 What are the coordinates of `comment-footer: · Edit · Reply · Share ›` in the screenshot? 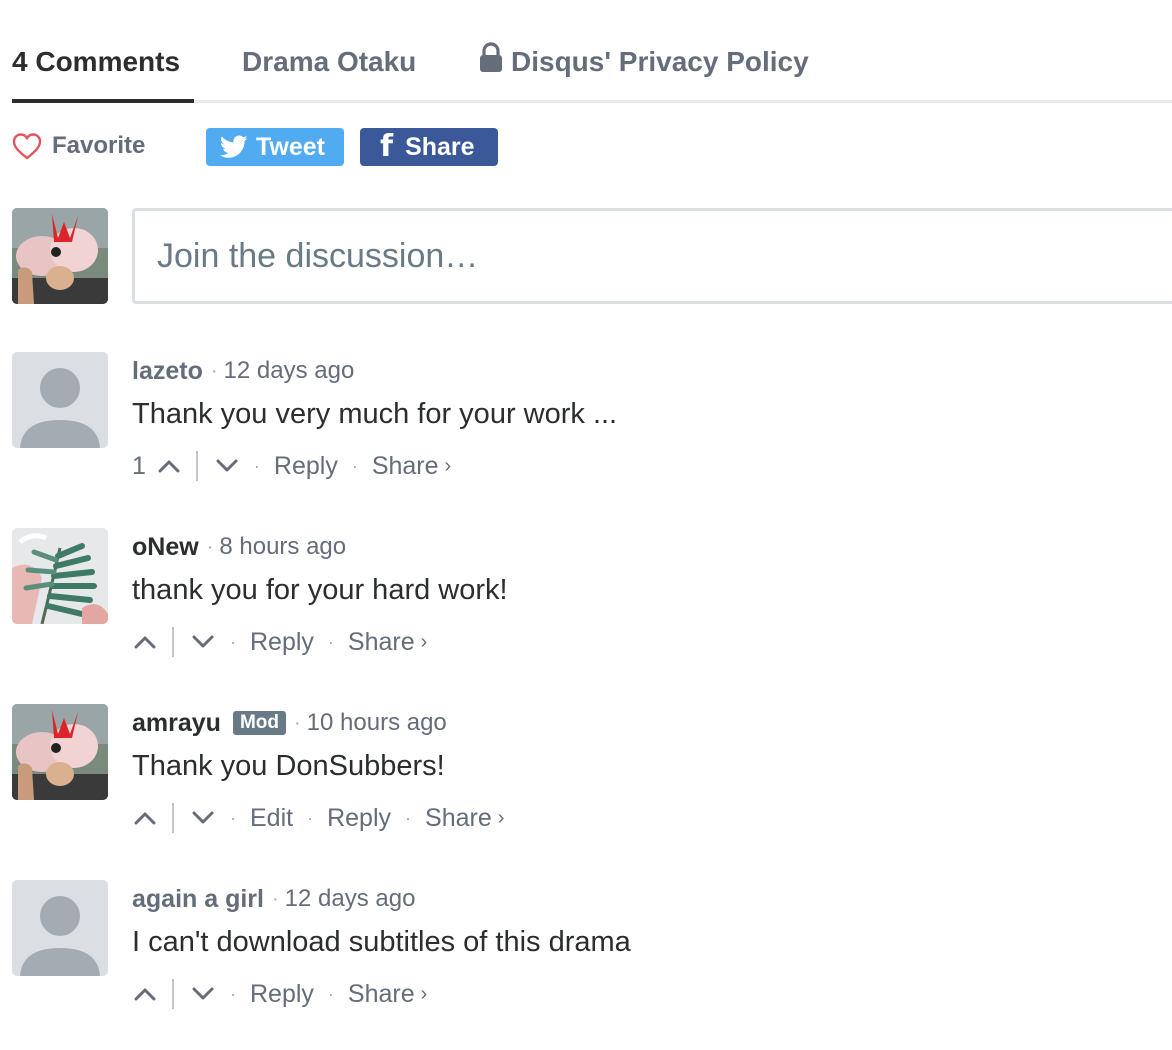 It's located at (318, 818).